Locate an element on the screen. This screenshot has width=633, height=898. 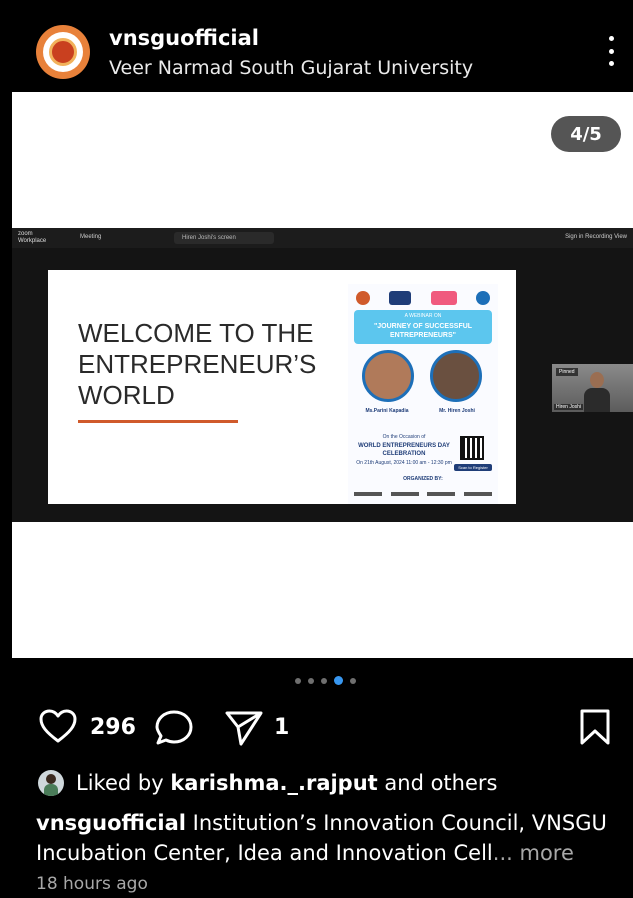
webcam-label: Hiren Joshi is located at coordinates (569, 407).